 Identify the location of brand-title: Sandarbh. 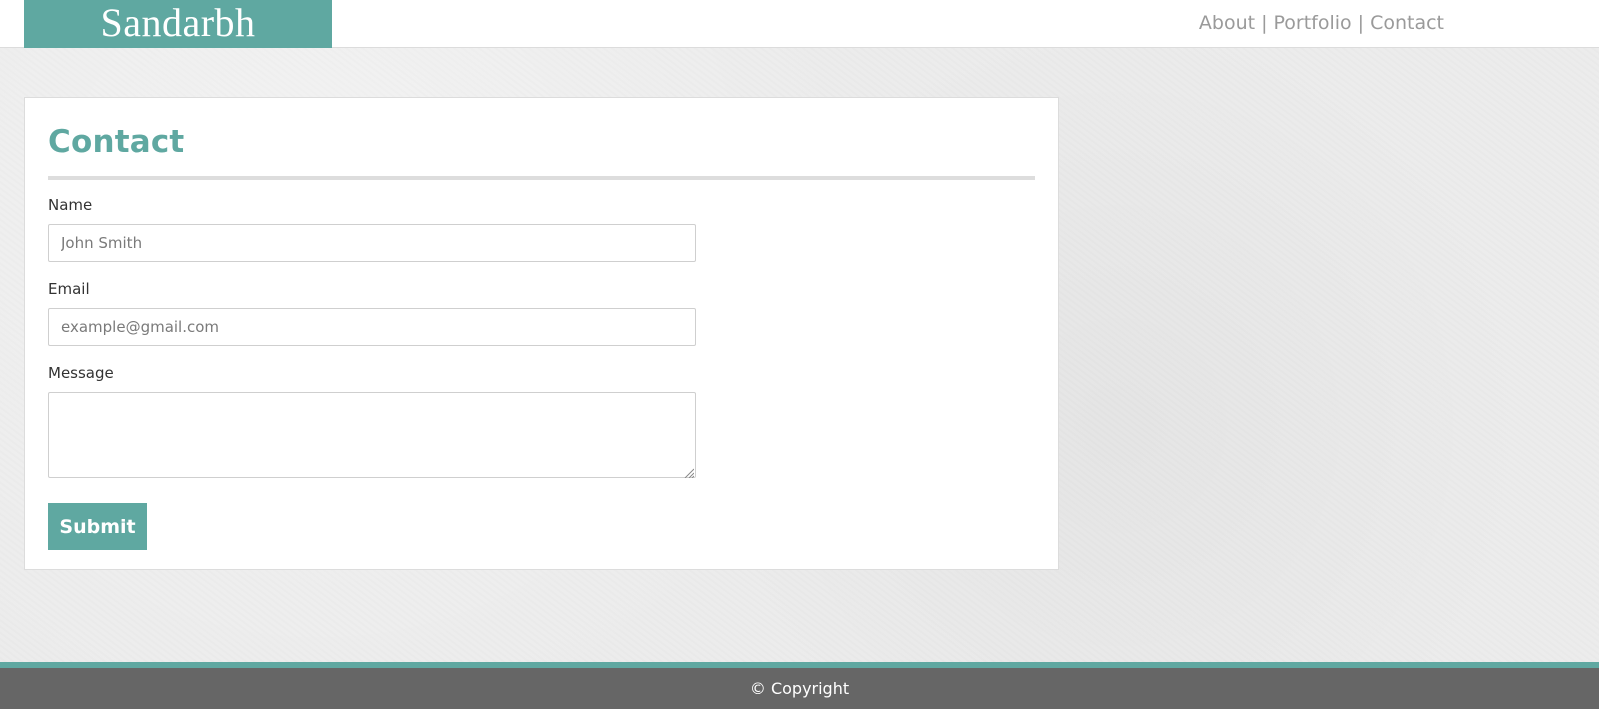
(178, 22).